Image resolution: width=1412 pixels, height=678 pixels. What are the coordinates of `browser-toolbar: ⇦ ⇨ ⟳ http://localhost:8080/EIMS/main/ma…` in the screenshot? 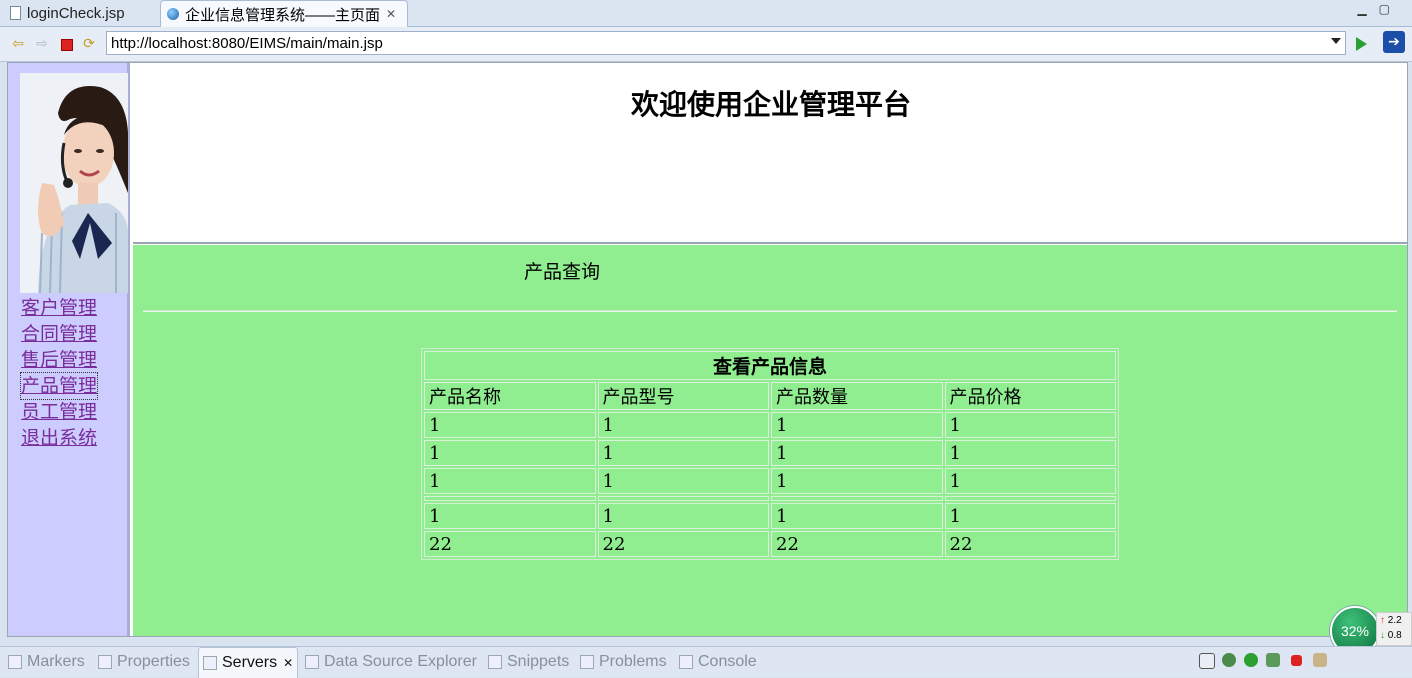 It's located at (706, 44).